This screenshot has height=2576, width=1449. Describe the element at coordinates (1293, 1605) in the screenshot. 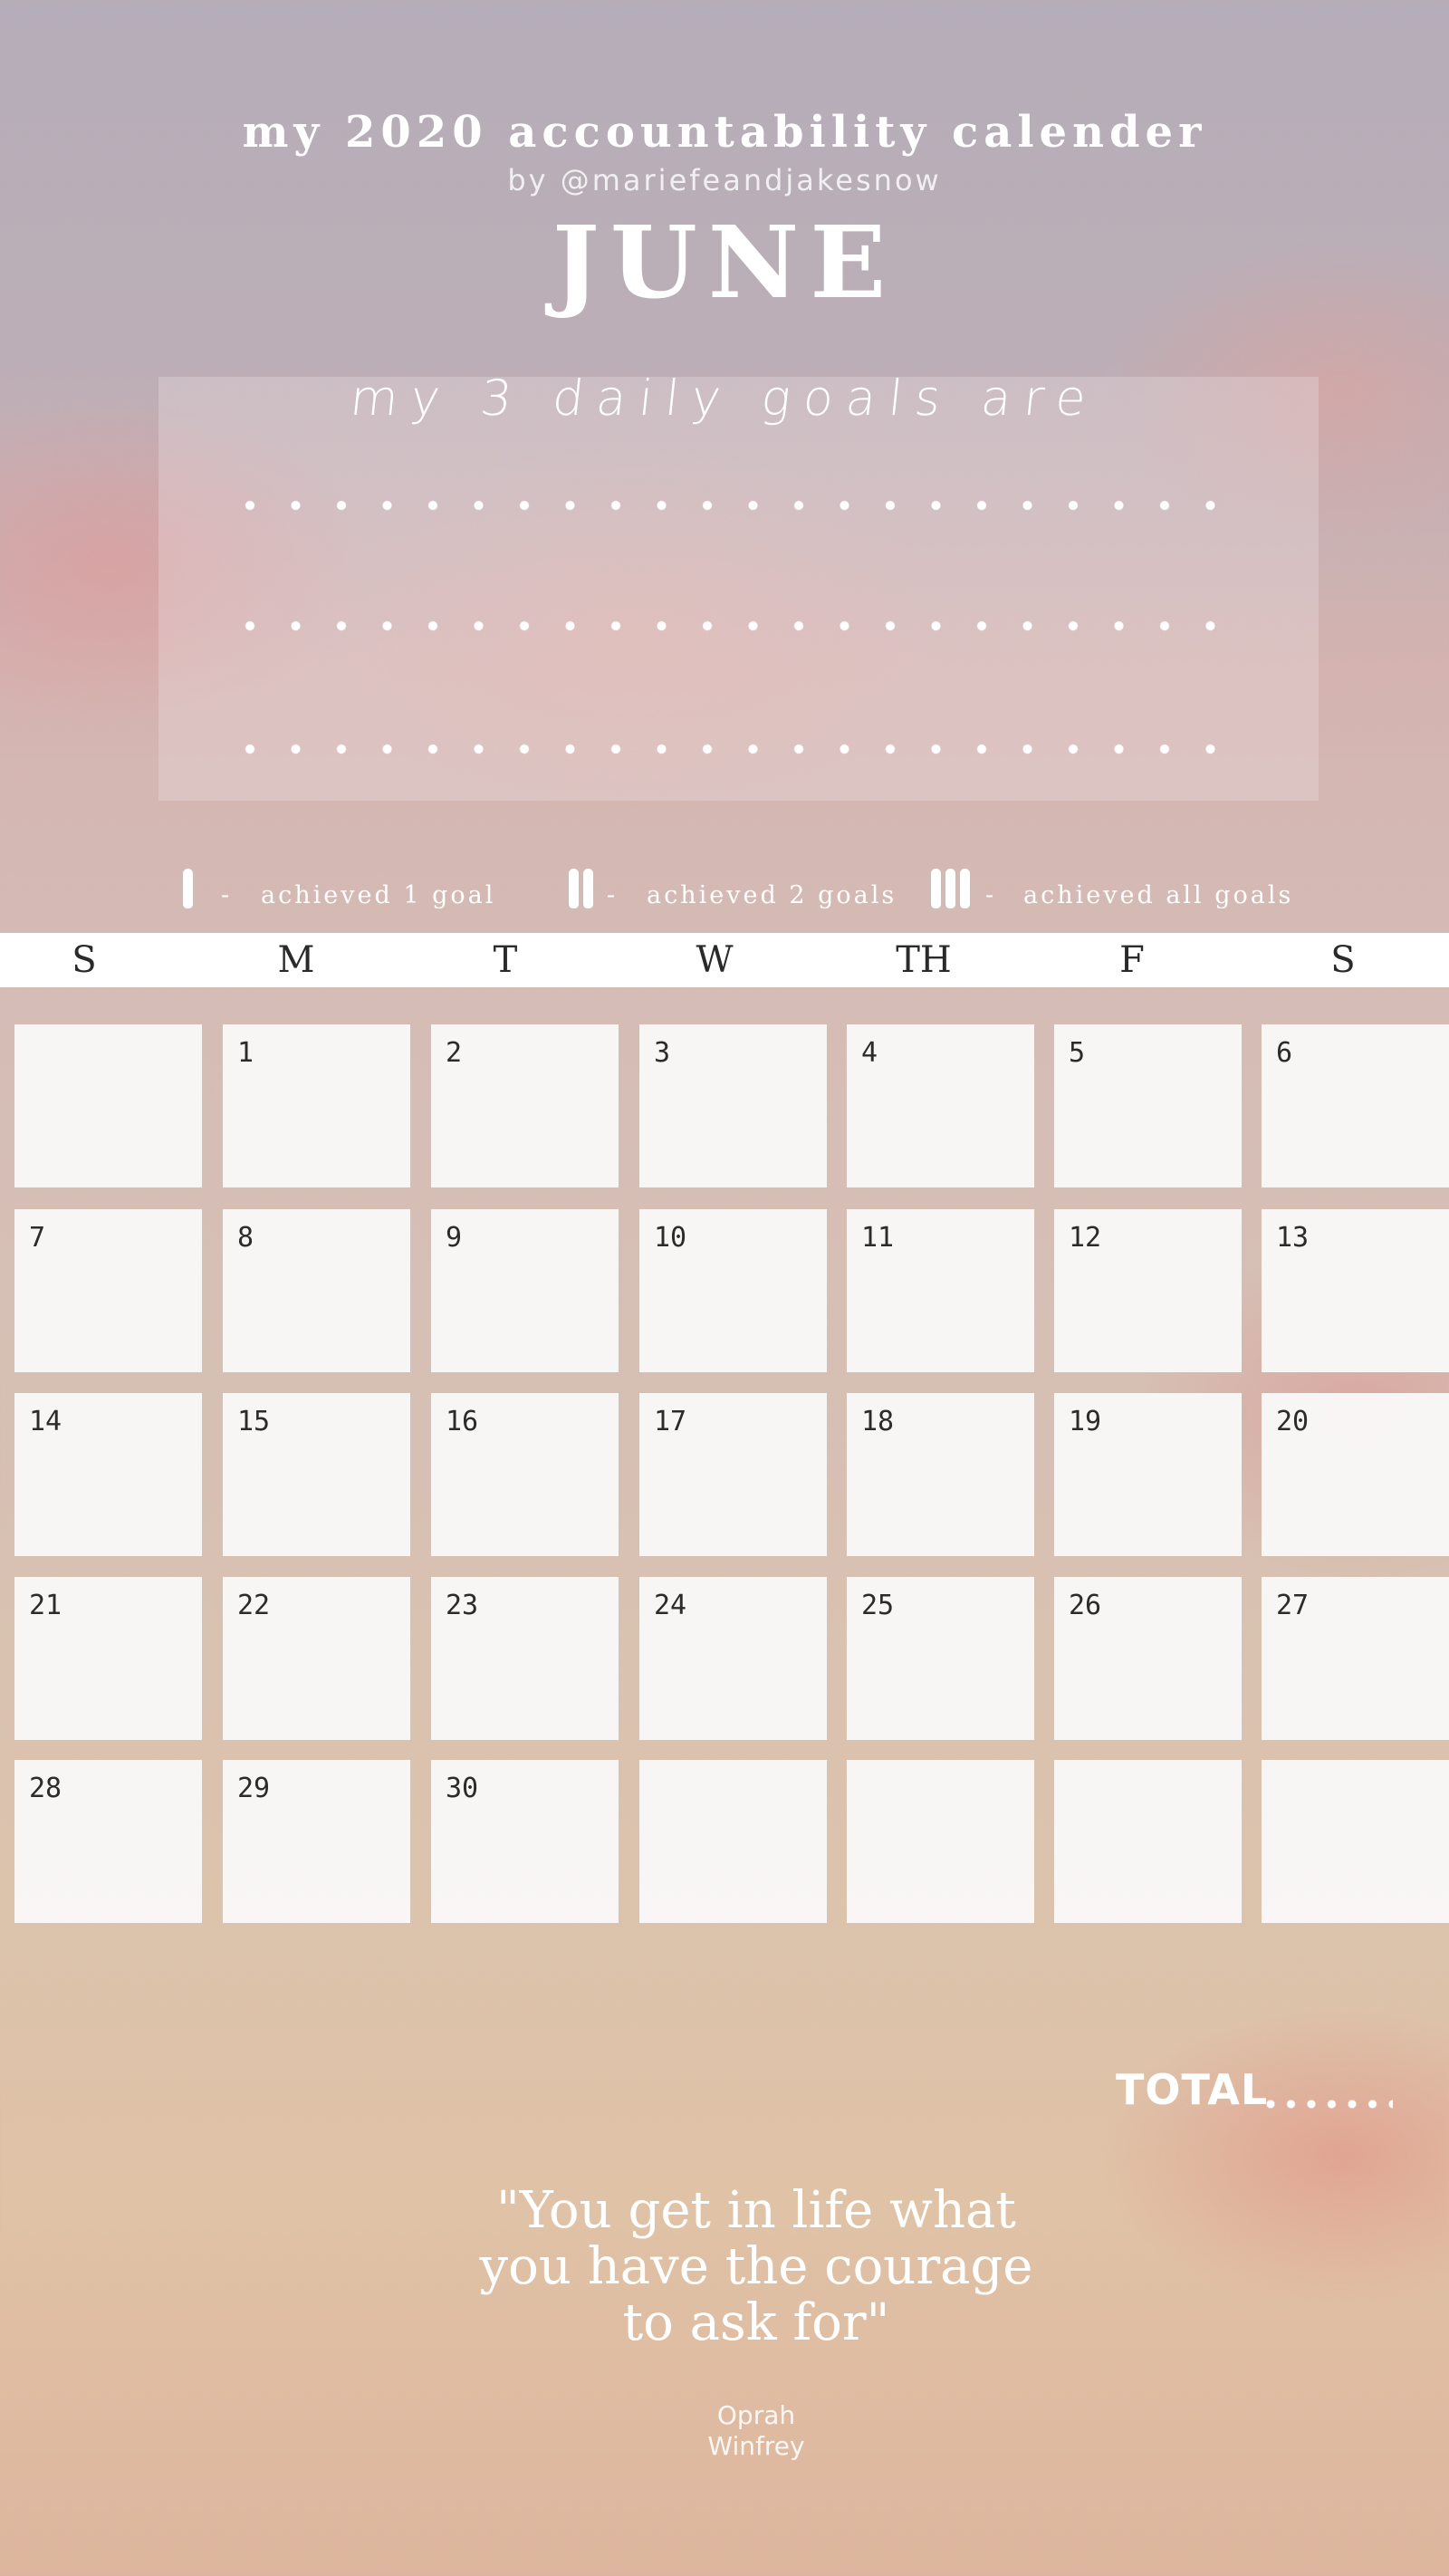

I see `day-number: 27` at that location.